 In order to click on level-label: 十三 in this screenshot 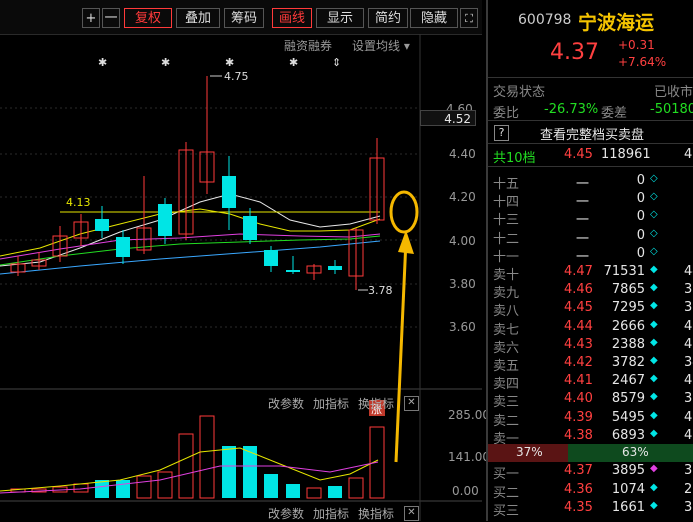, I will do `click(506, 221)`.